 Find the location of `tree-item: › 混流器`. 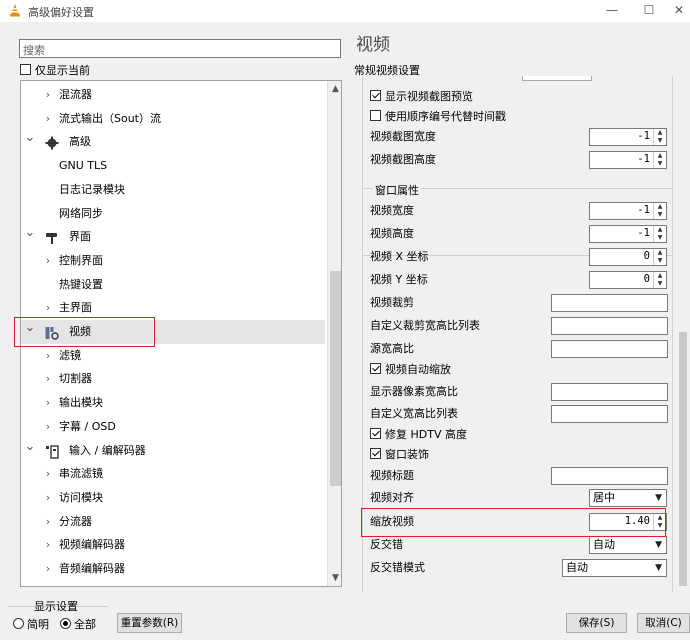

tree-item: › 混流器 is located at coordinates (173, 95).